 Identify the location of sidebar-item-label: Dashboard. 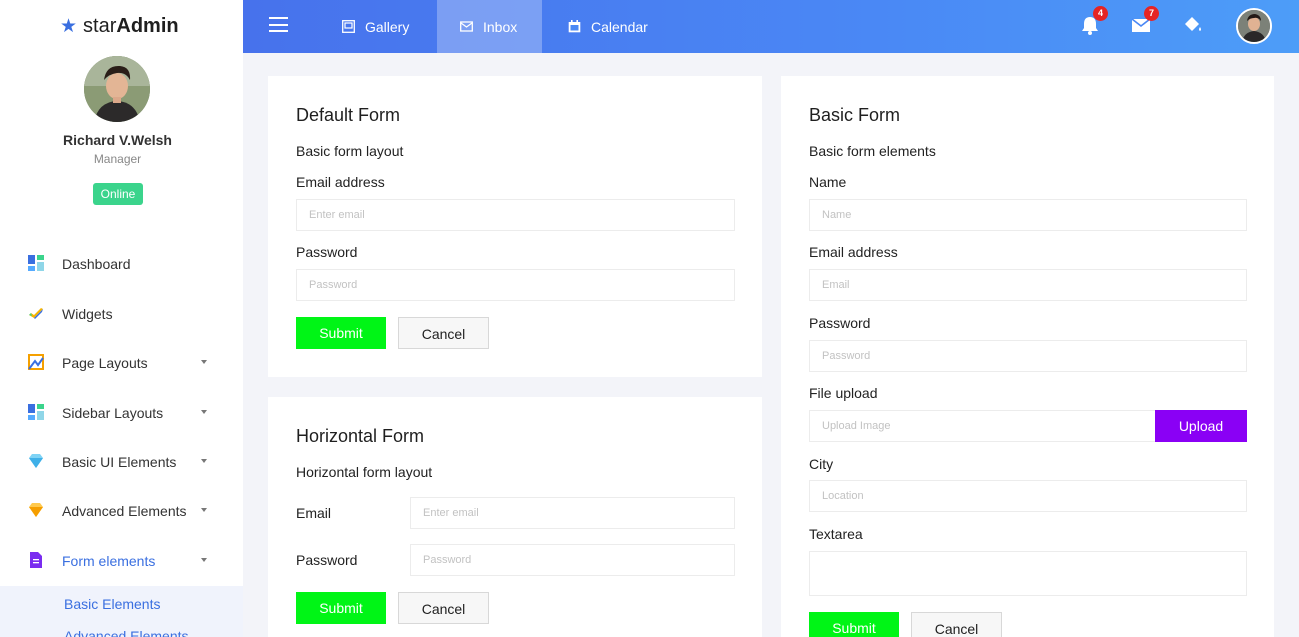
(96, 264).